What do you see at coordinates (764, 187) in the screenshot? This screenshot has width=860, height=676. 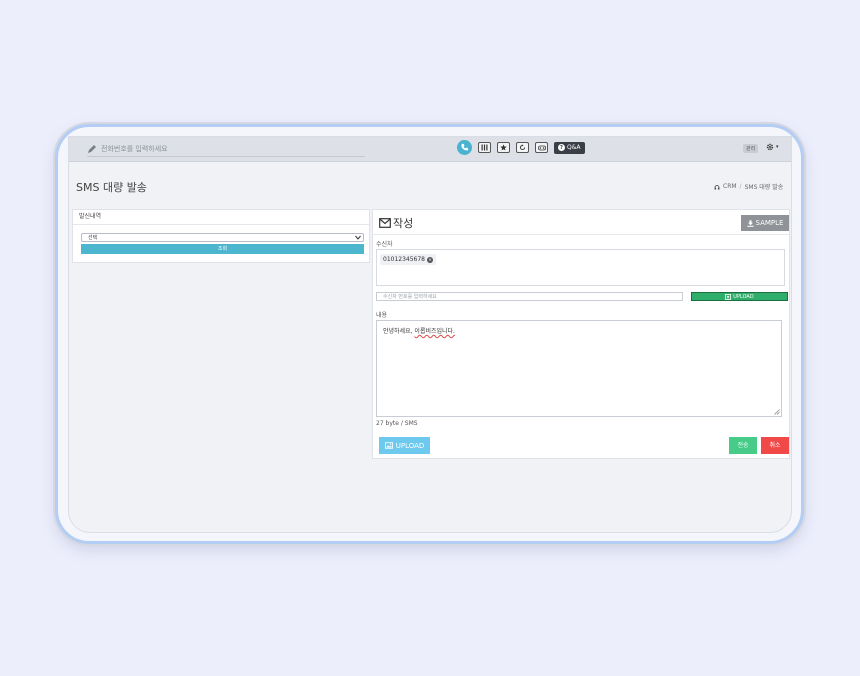 I see `breadcrumb-current: SMS 대량 발송` at bounding box center [764, 187].